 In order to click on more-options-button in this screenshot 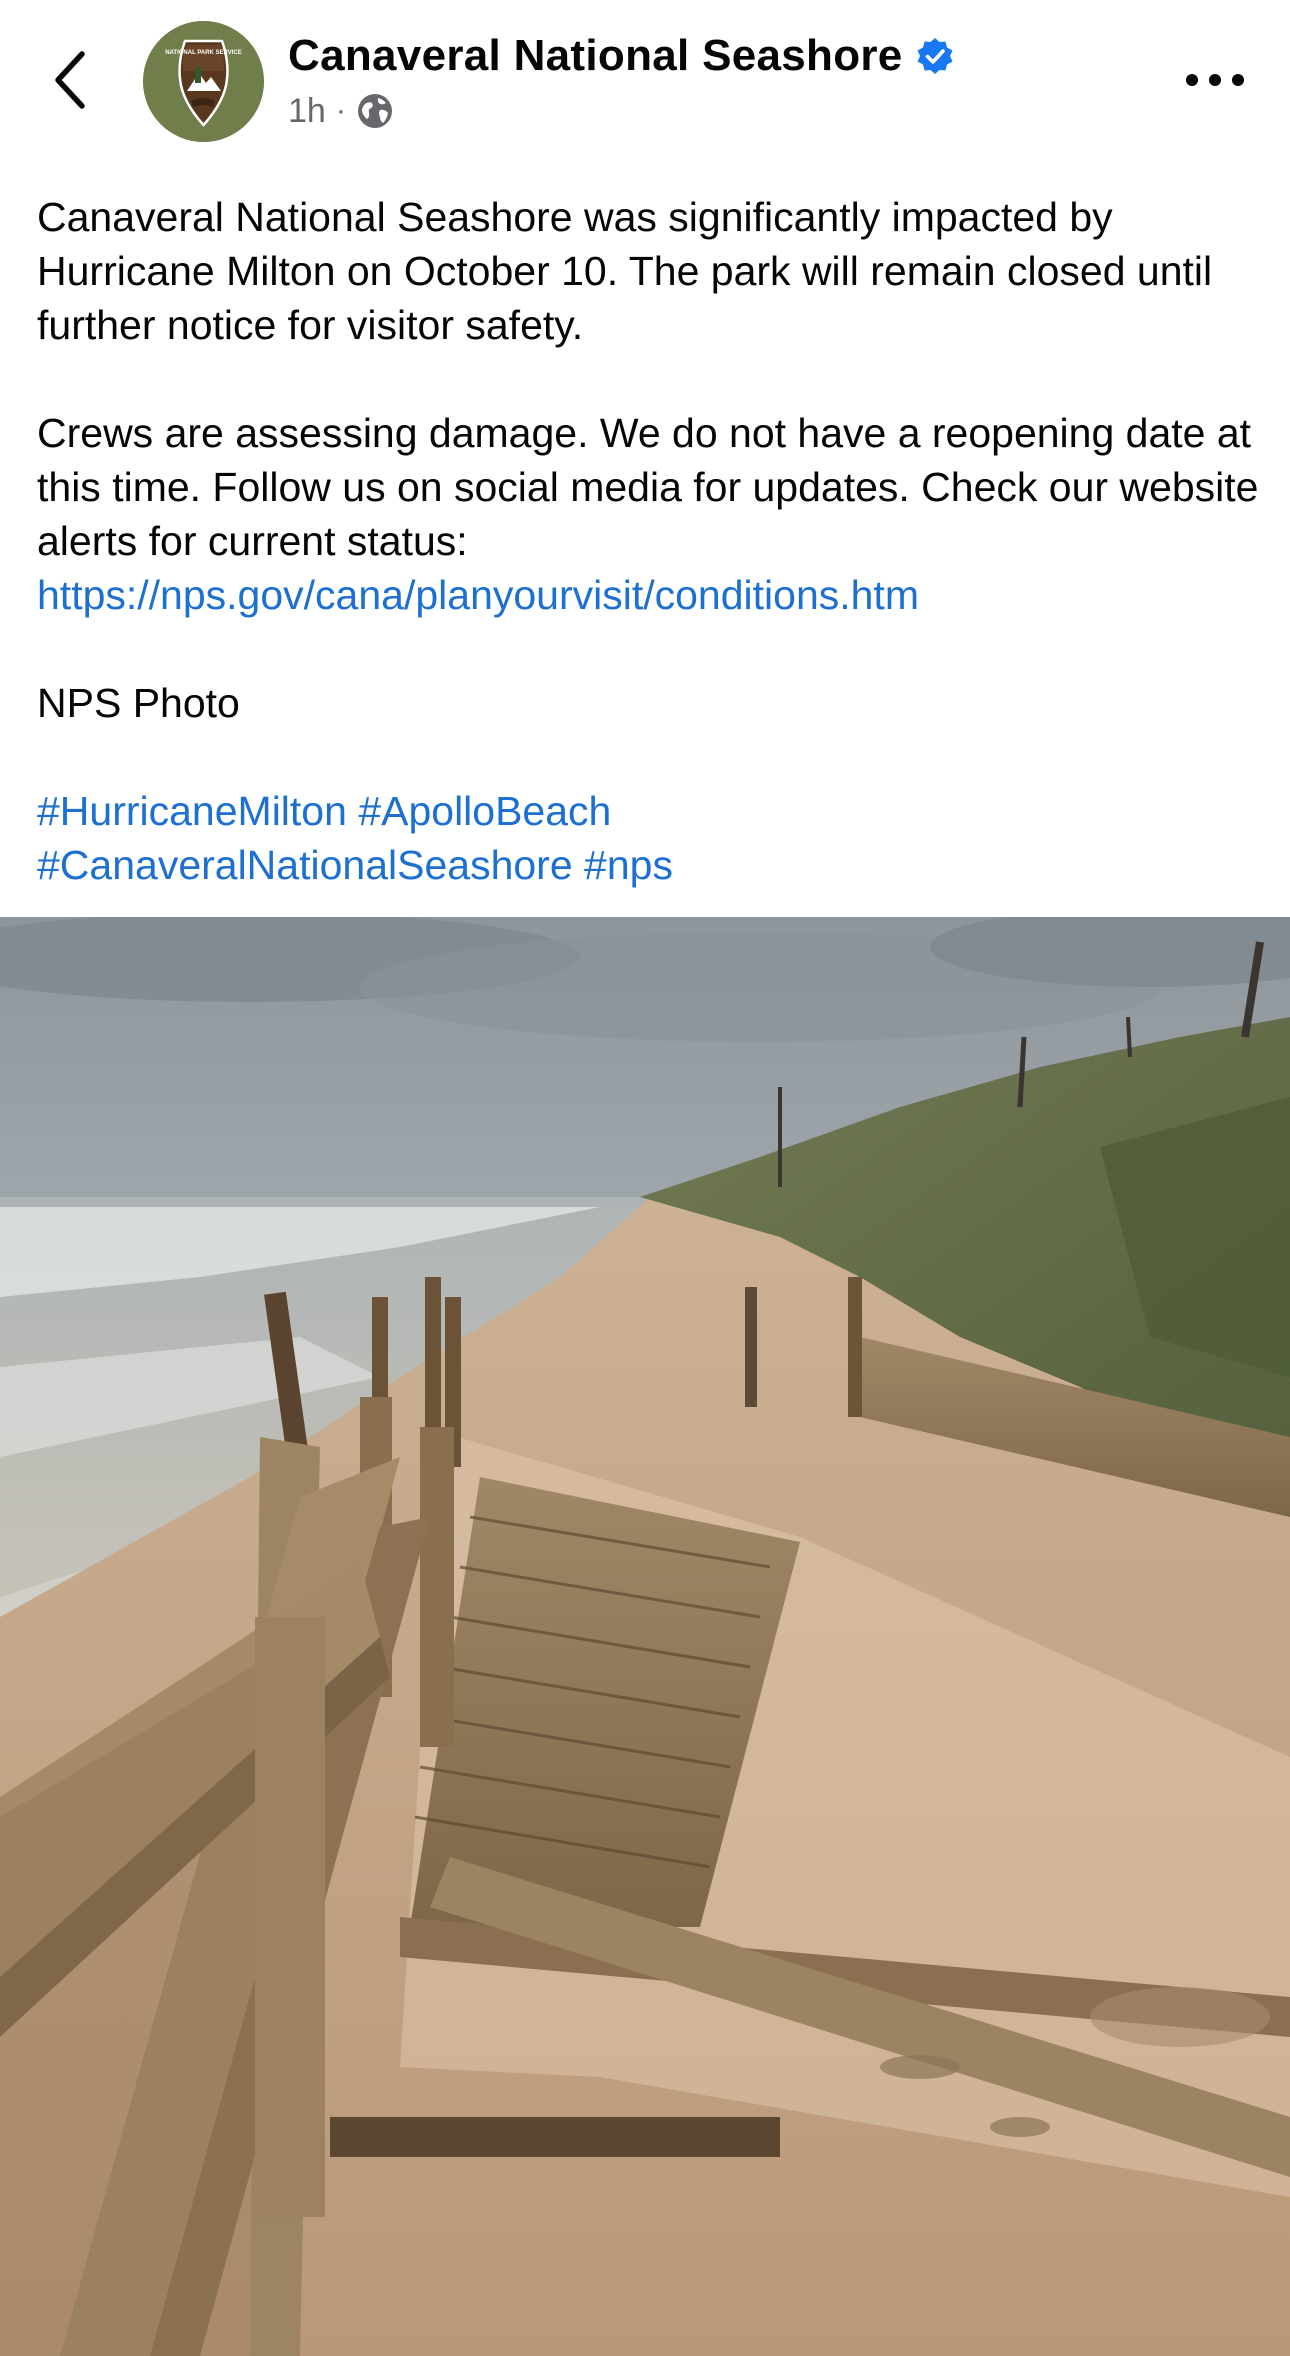, I will do `click(1215, 80)`.